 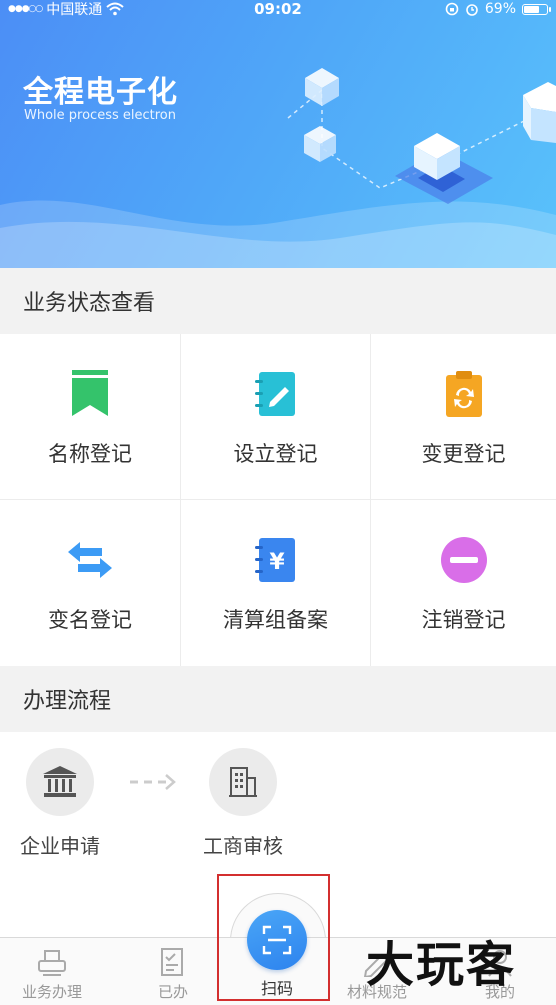 What do you see at coordinates (463, 454) in the screenshot?
I see `grid-item-label: 变更登记` at bounding box center [463, 454].